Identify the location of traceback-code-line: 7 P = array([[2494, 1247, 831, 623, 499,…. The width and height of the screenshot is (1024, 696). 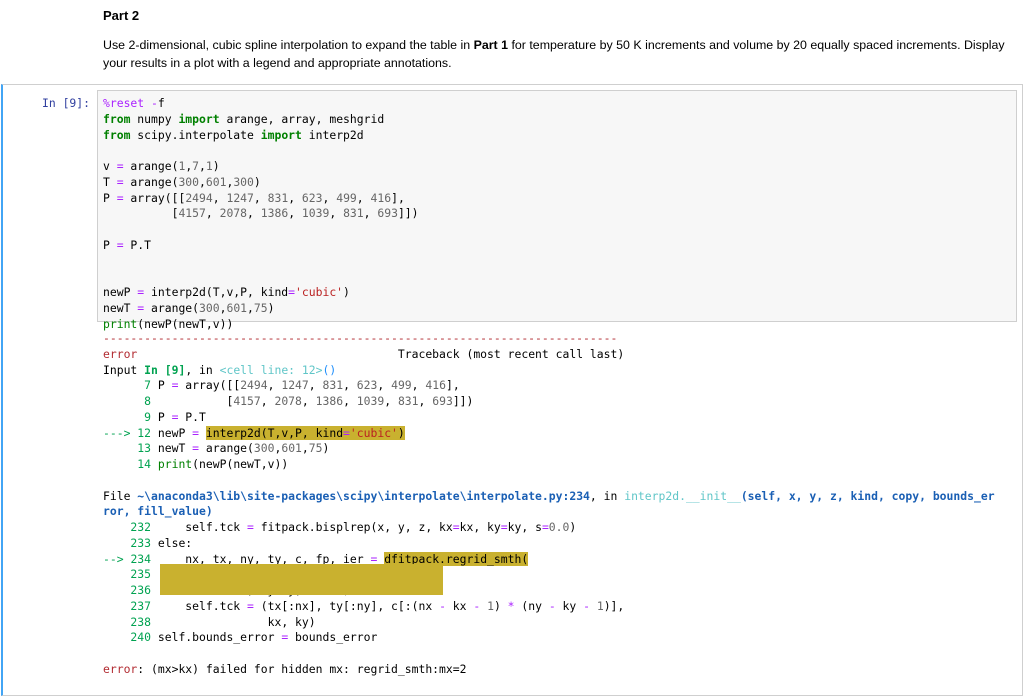
(281, 385).